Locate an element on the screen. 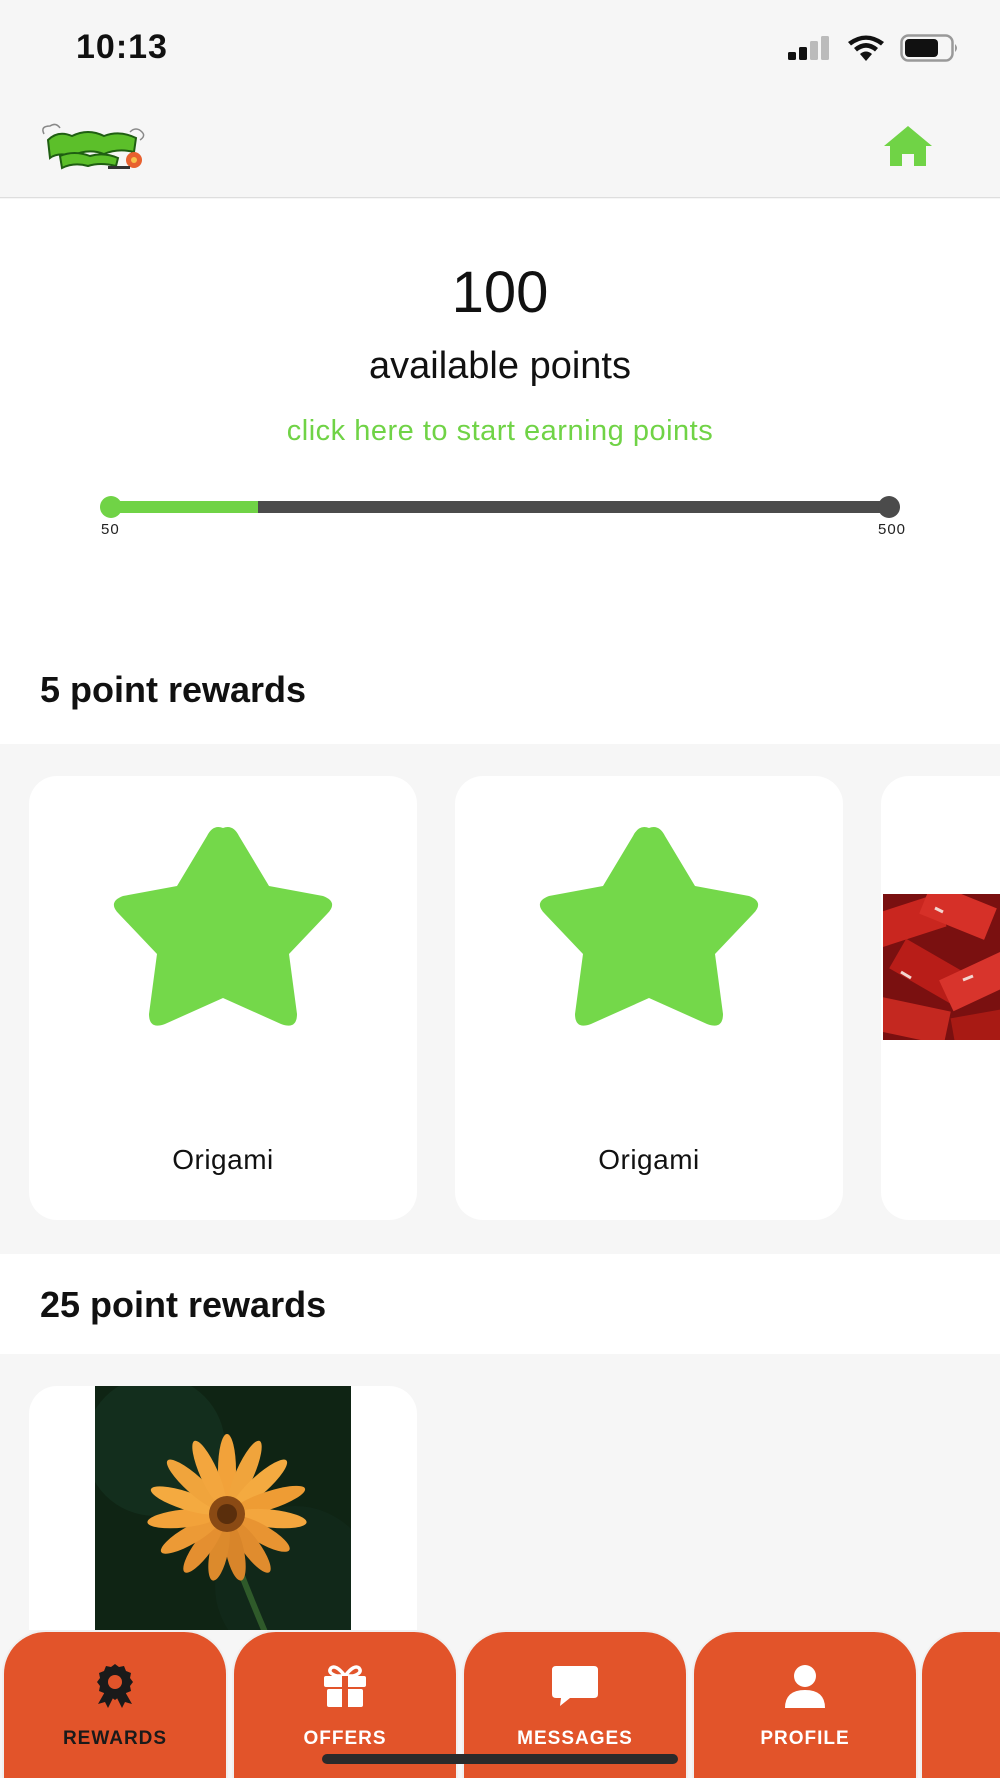 Image resolution: width=1000 pixels, height=1778 pixels. wifi-icon is located at coordinates (866, 48).